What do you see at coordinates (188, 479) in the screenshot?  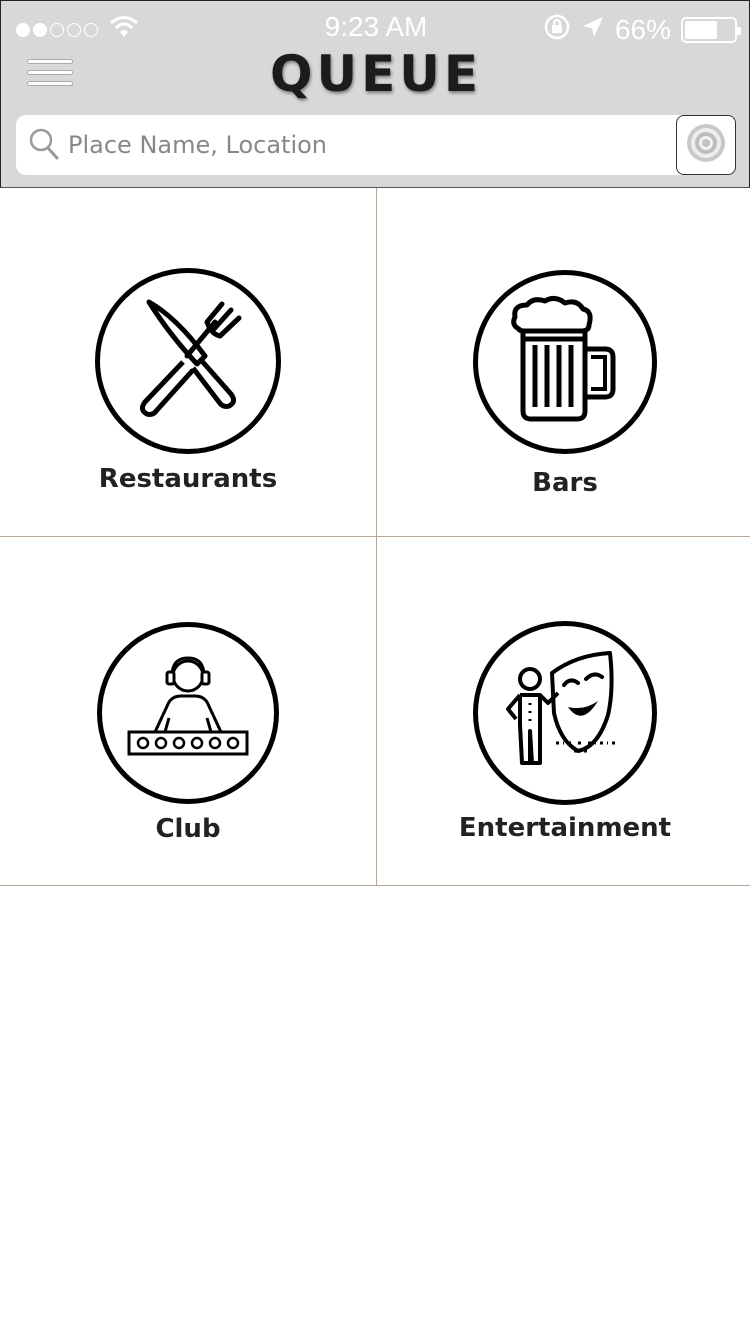 I see `category-label: Restaurants` at bounding box center [188, 479].